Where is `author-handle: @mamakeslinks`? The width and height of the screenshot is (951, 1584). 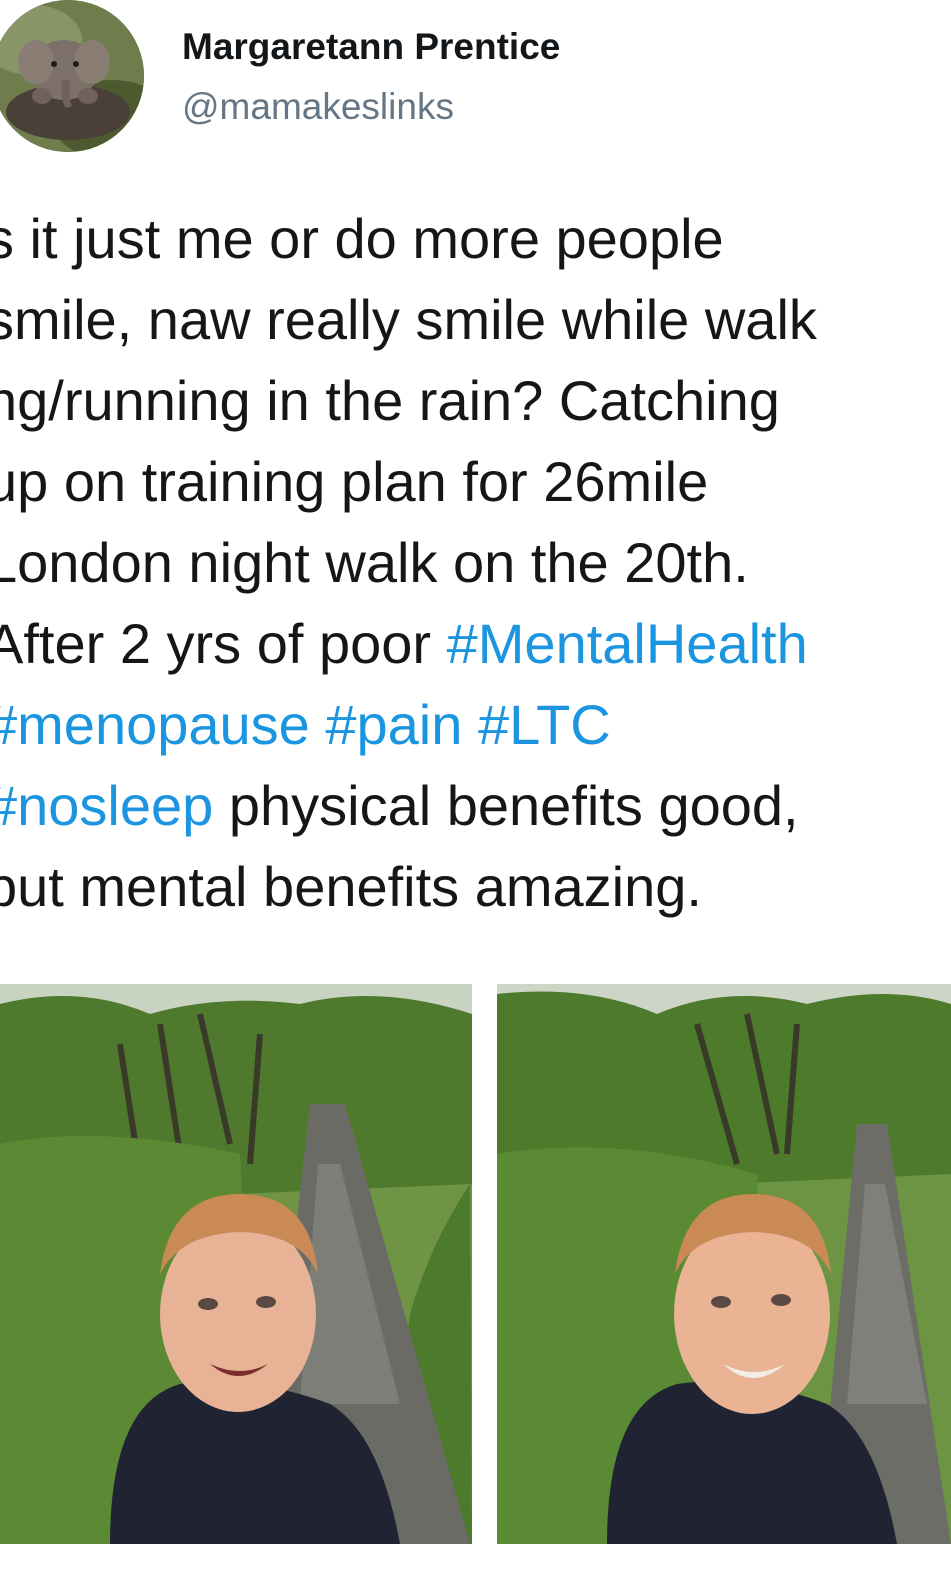 author-handle: @mamakeslinks is located at coordinates (318, 107).